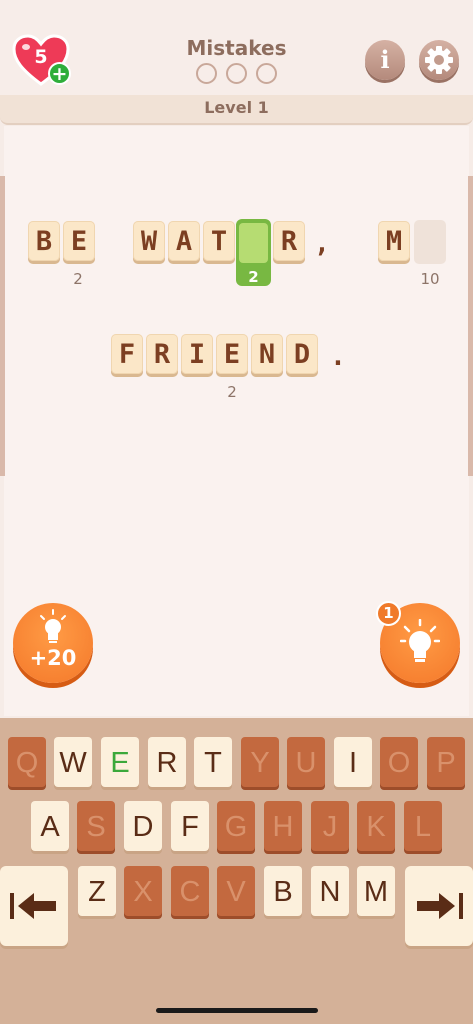 This screenshot has height=1024, width=473. What do you see at coordinates (53, 658) in the screenshot?
I see `buy-hints-label: +20` at bounding box center [53, 658].